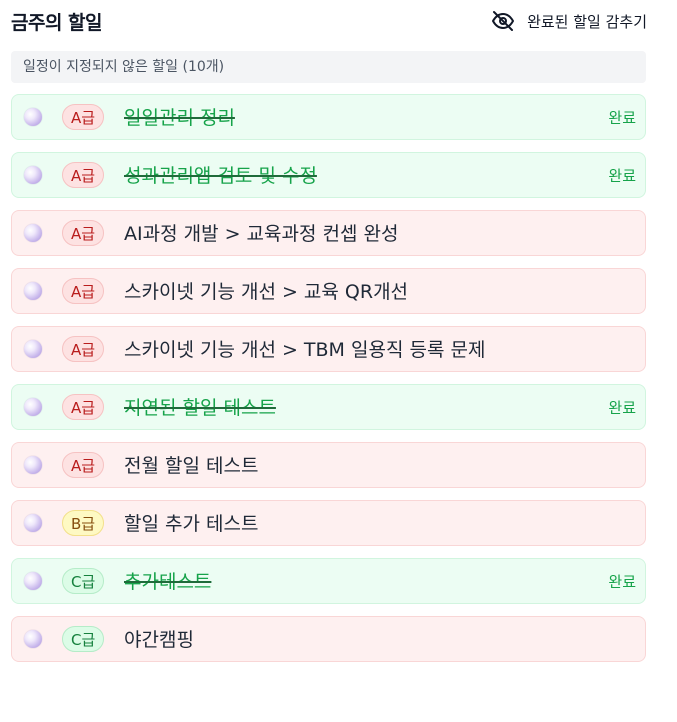 Image resolution: width=677 pixels, height=722 pixels. What do you see at coordinates (57, 23) in the screenshot?
I see `page-title: 금주의 할일` at bounding box center [57, 23].